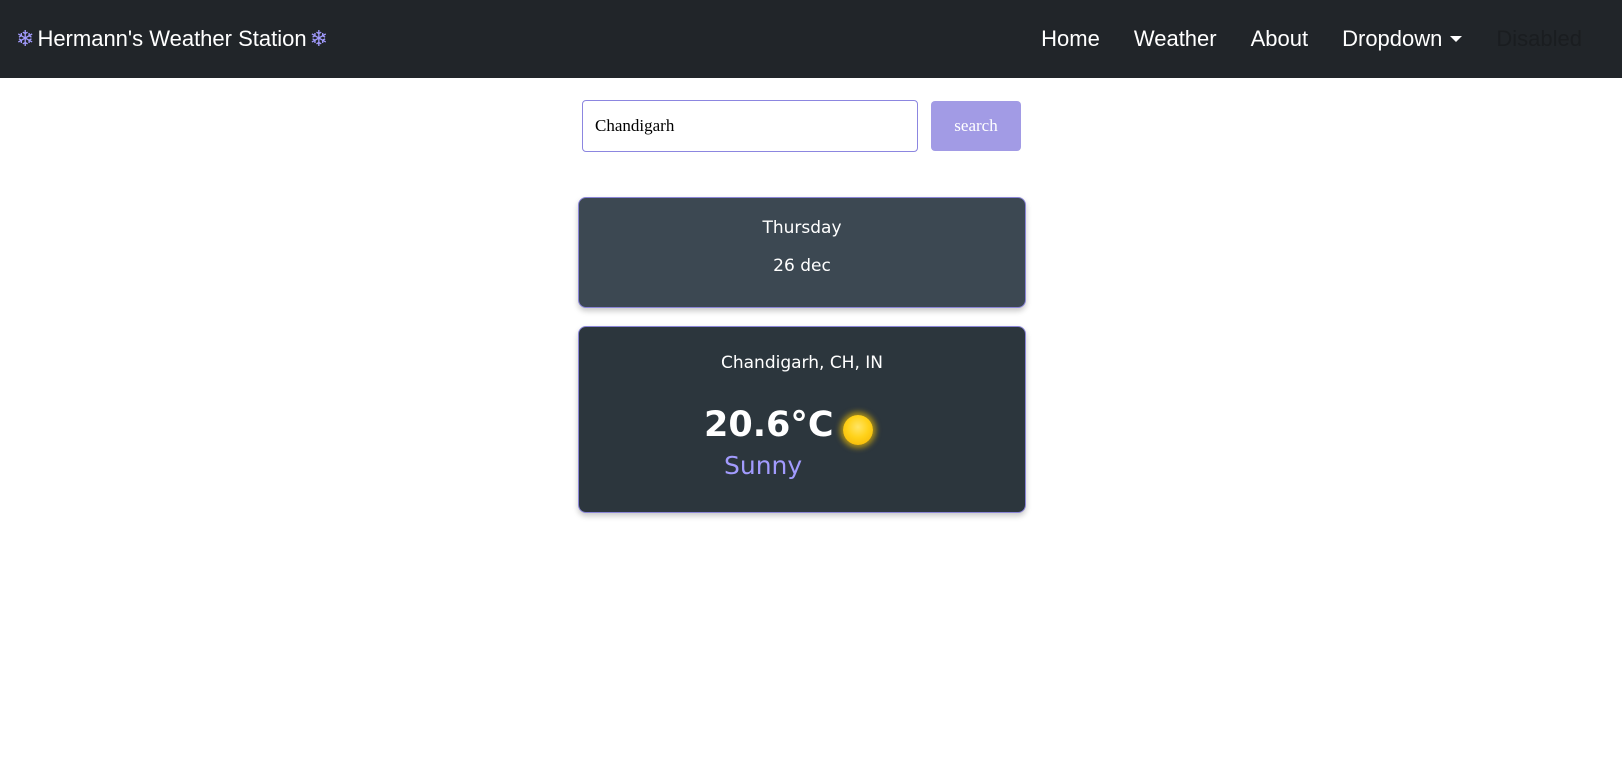 This screenshot has width=1622, height=768. Describe the element at coordinates (1070, 39) in the screenshot. I see `nav-link-home: Home` at that location.